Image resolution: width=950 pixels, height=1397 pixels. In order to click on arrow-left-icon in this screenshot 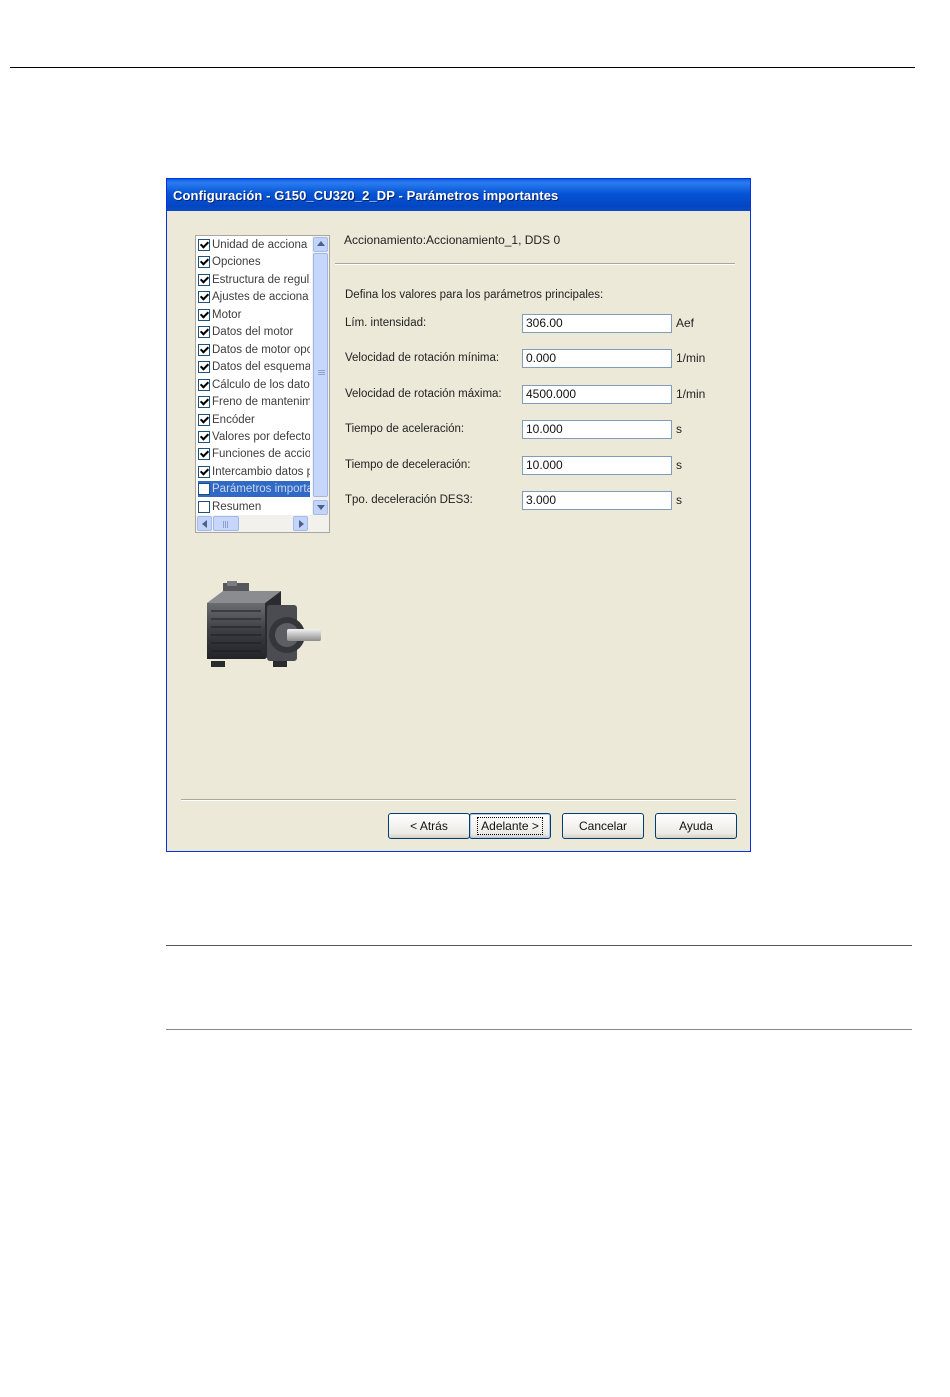, I will do `click(204, 524)`.